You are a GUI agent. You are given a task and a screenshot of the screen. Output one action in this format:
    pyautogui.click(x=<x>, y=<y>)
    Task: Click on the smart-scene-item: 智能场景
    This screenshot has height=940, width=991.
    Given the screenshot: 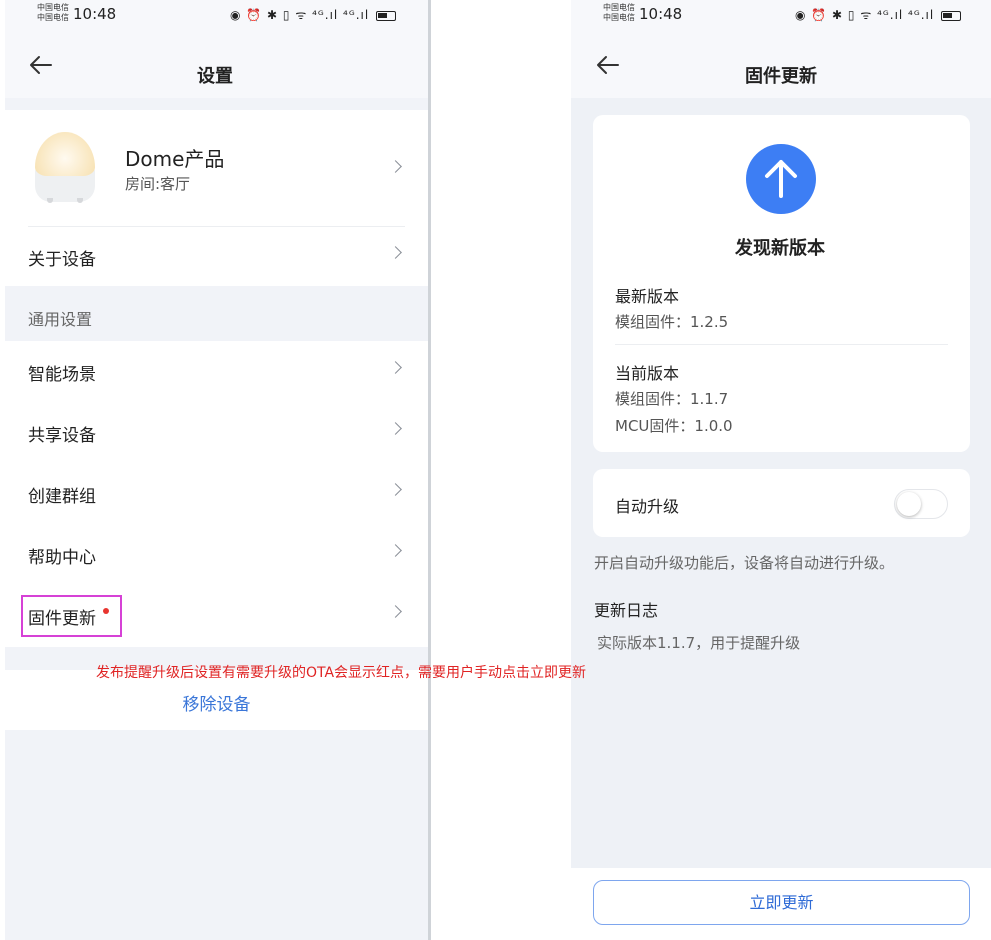 What is the action you would take?
    pyautogui.click(x=216, y=371)
    